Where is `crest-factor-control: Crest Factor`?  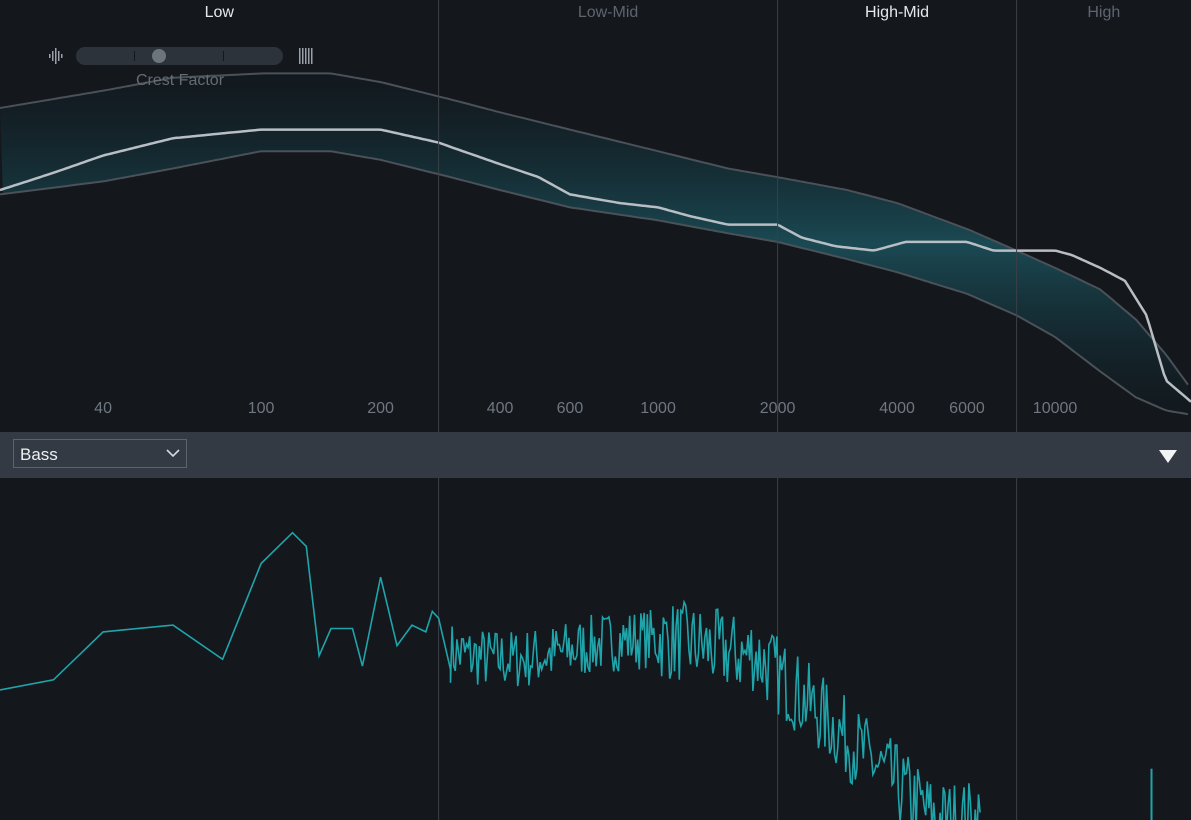
crest-factor-control: Crest Factor is located at coordinates (180, 67).